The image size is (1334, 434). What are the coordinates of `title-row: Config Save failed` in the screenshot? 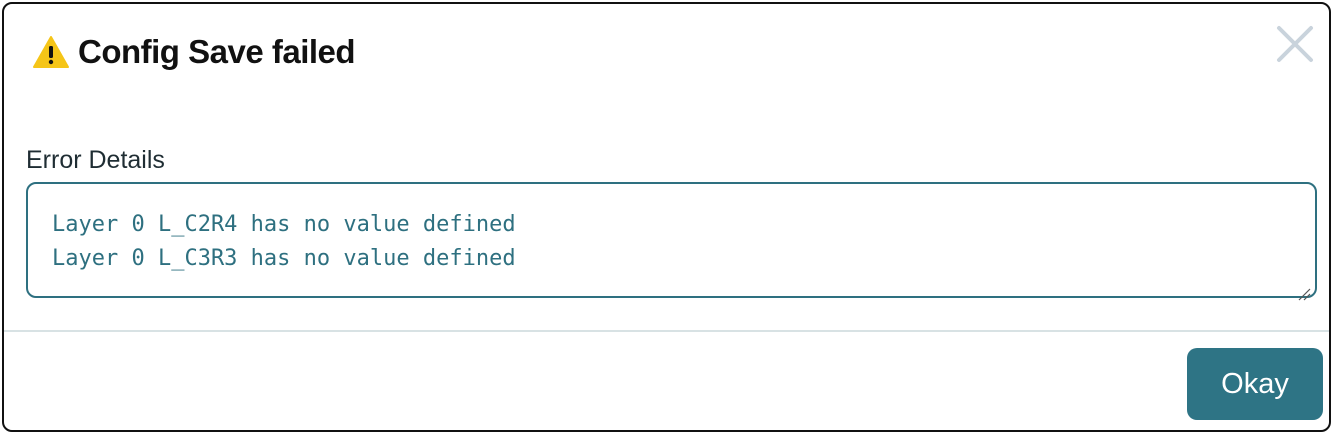 It's located at (194, 52).